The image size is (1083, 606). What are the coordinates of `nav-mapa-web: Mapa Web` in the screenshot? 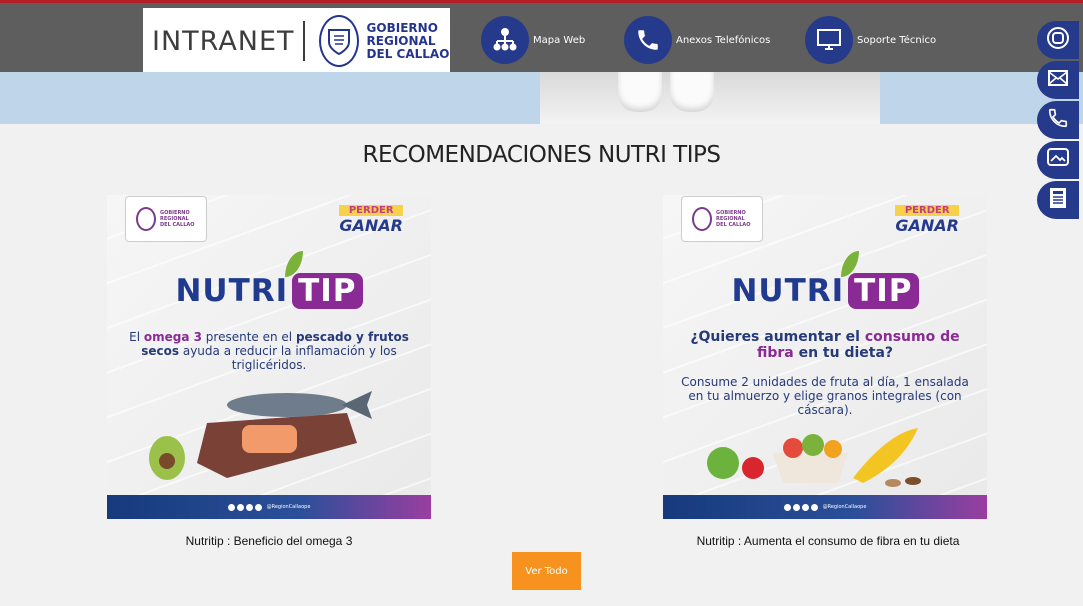 It's located at (533, 40).